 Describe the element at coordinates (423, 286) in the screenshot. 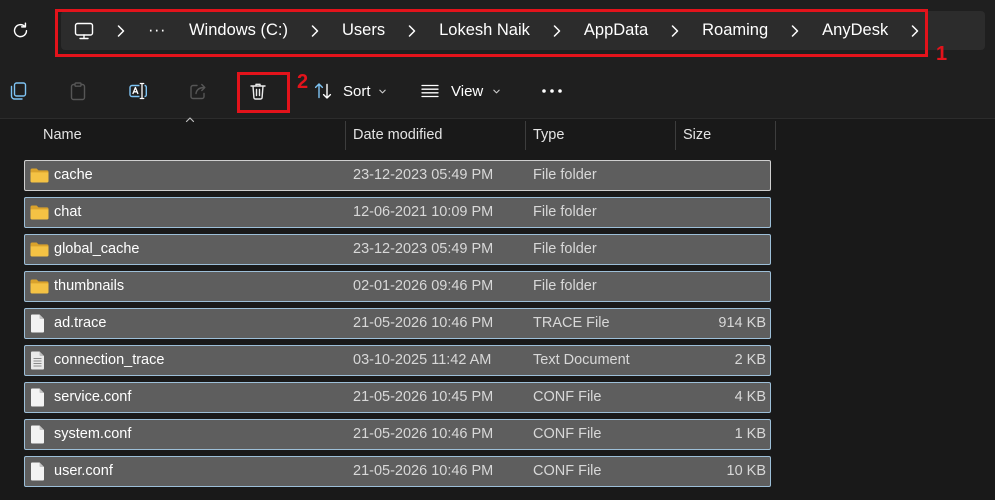

I see `file-date-modified: 02-01-2026 09:46 PM` at that location.